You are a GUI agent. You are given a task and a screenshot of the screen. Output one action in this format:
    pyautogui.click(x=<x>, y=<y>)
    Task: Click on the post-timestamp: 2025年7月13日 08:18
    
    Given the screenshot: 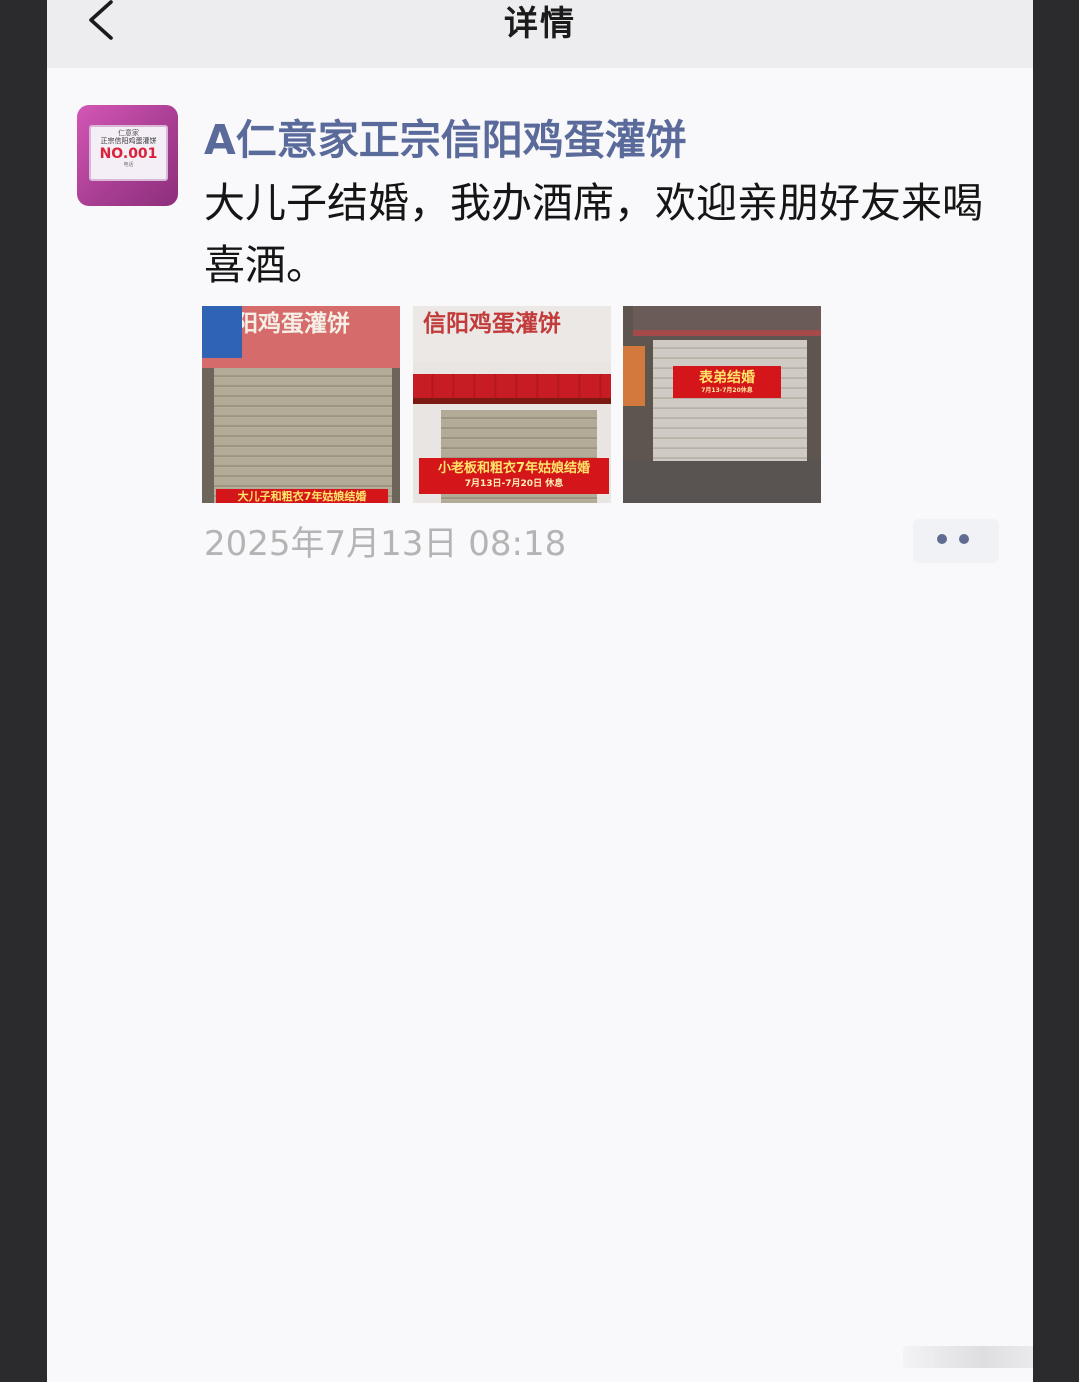 What is the action you would take?
    pyautogui.click(x=385, y=544)
    